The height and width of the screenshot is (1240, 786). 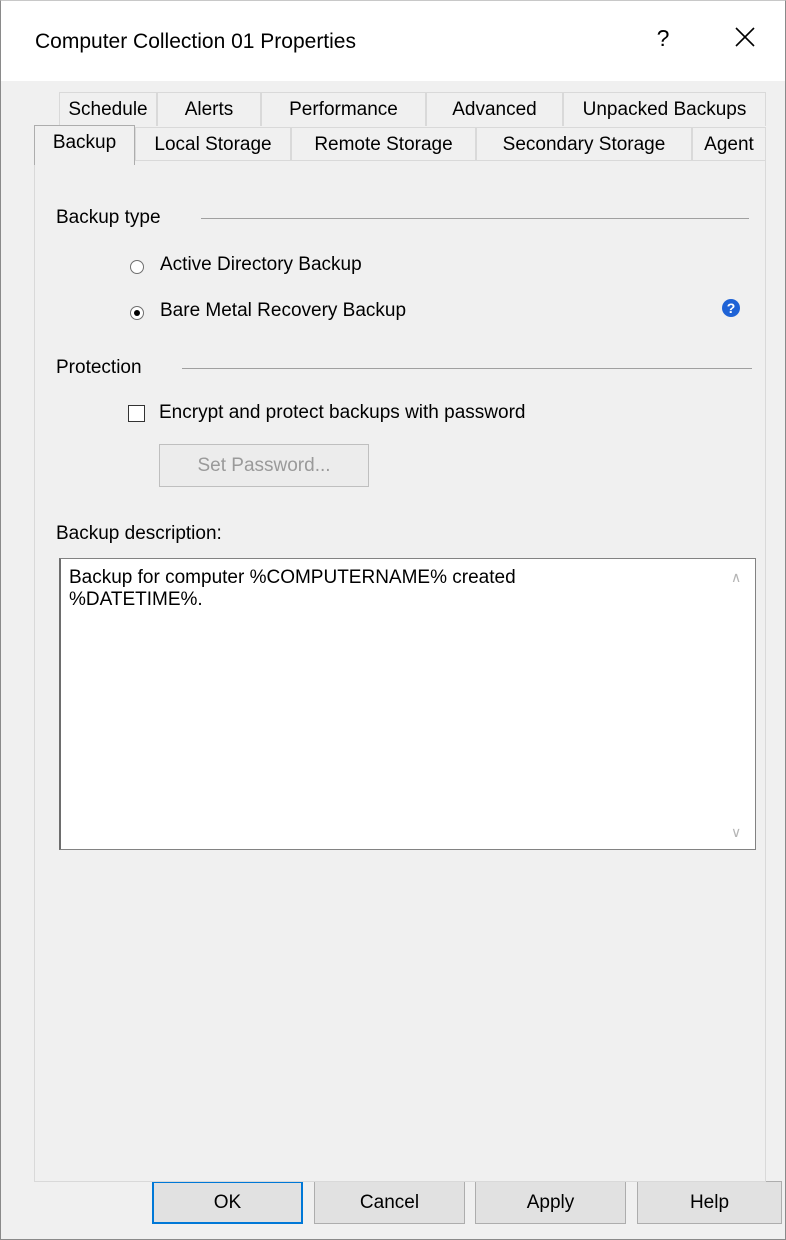 I want to click on tab-label: Unpacked Backups, so click(x=664, y=109).